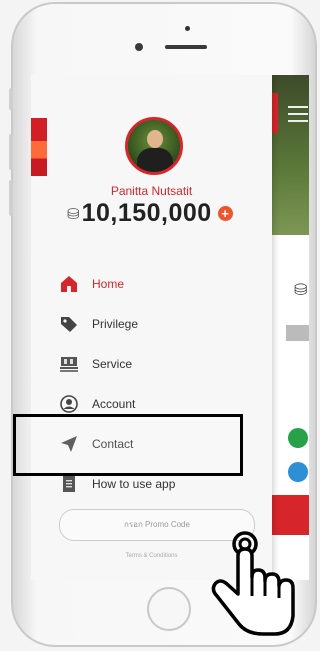 The image size is (320, 651). I want to click on volume-down-button, so click(11, 198).